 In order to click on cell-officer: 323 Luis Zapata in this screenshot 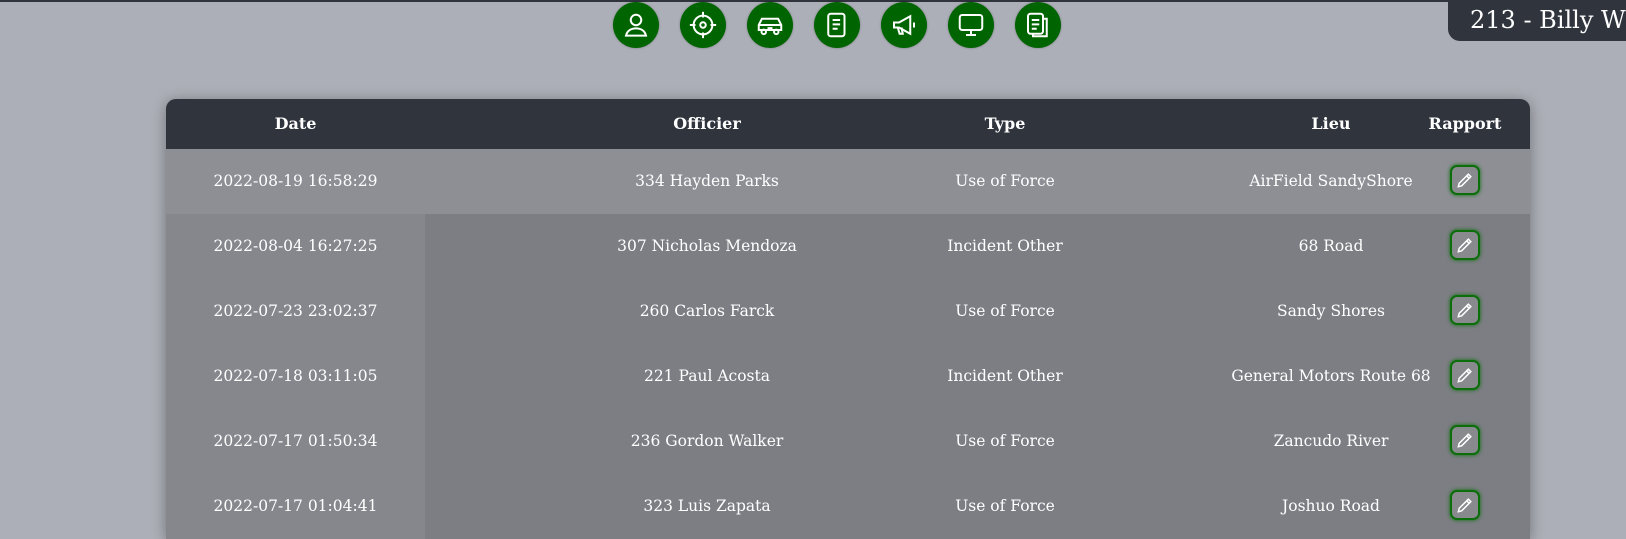, I will do `click(707, 506)`.